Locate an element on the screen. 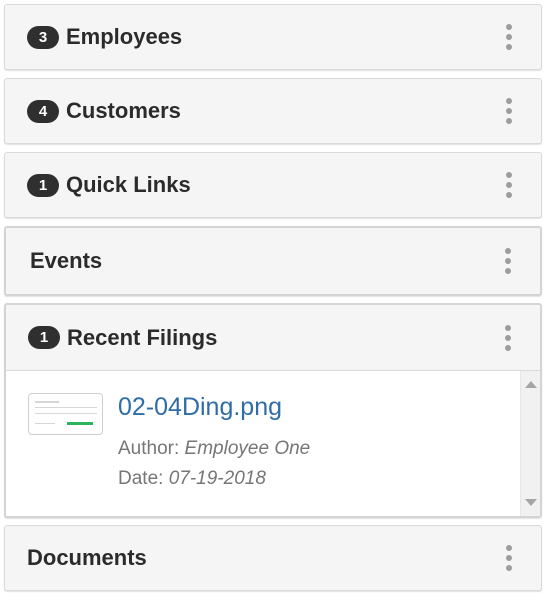  events-panel: Events is located at coordinates (273, 261).